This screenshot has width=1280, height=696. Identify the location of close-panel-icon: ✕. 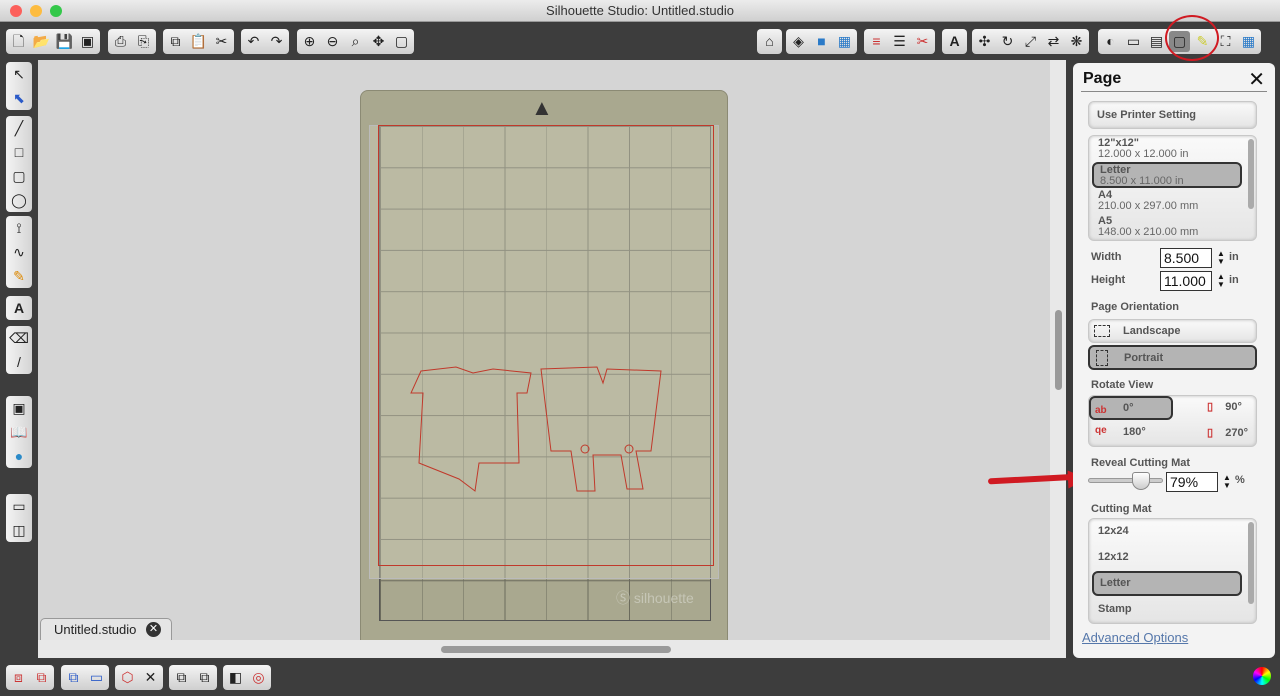
(1256, 79).